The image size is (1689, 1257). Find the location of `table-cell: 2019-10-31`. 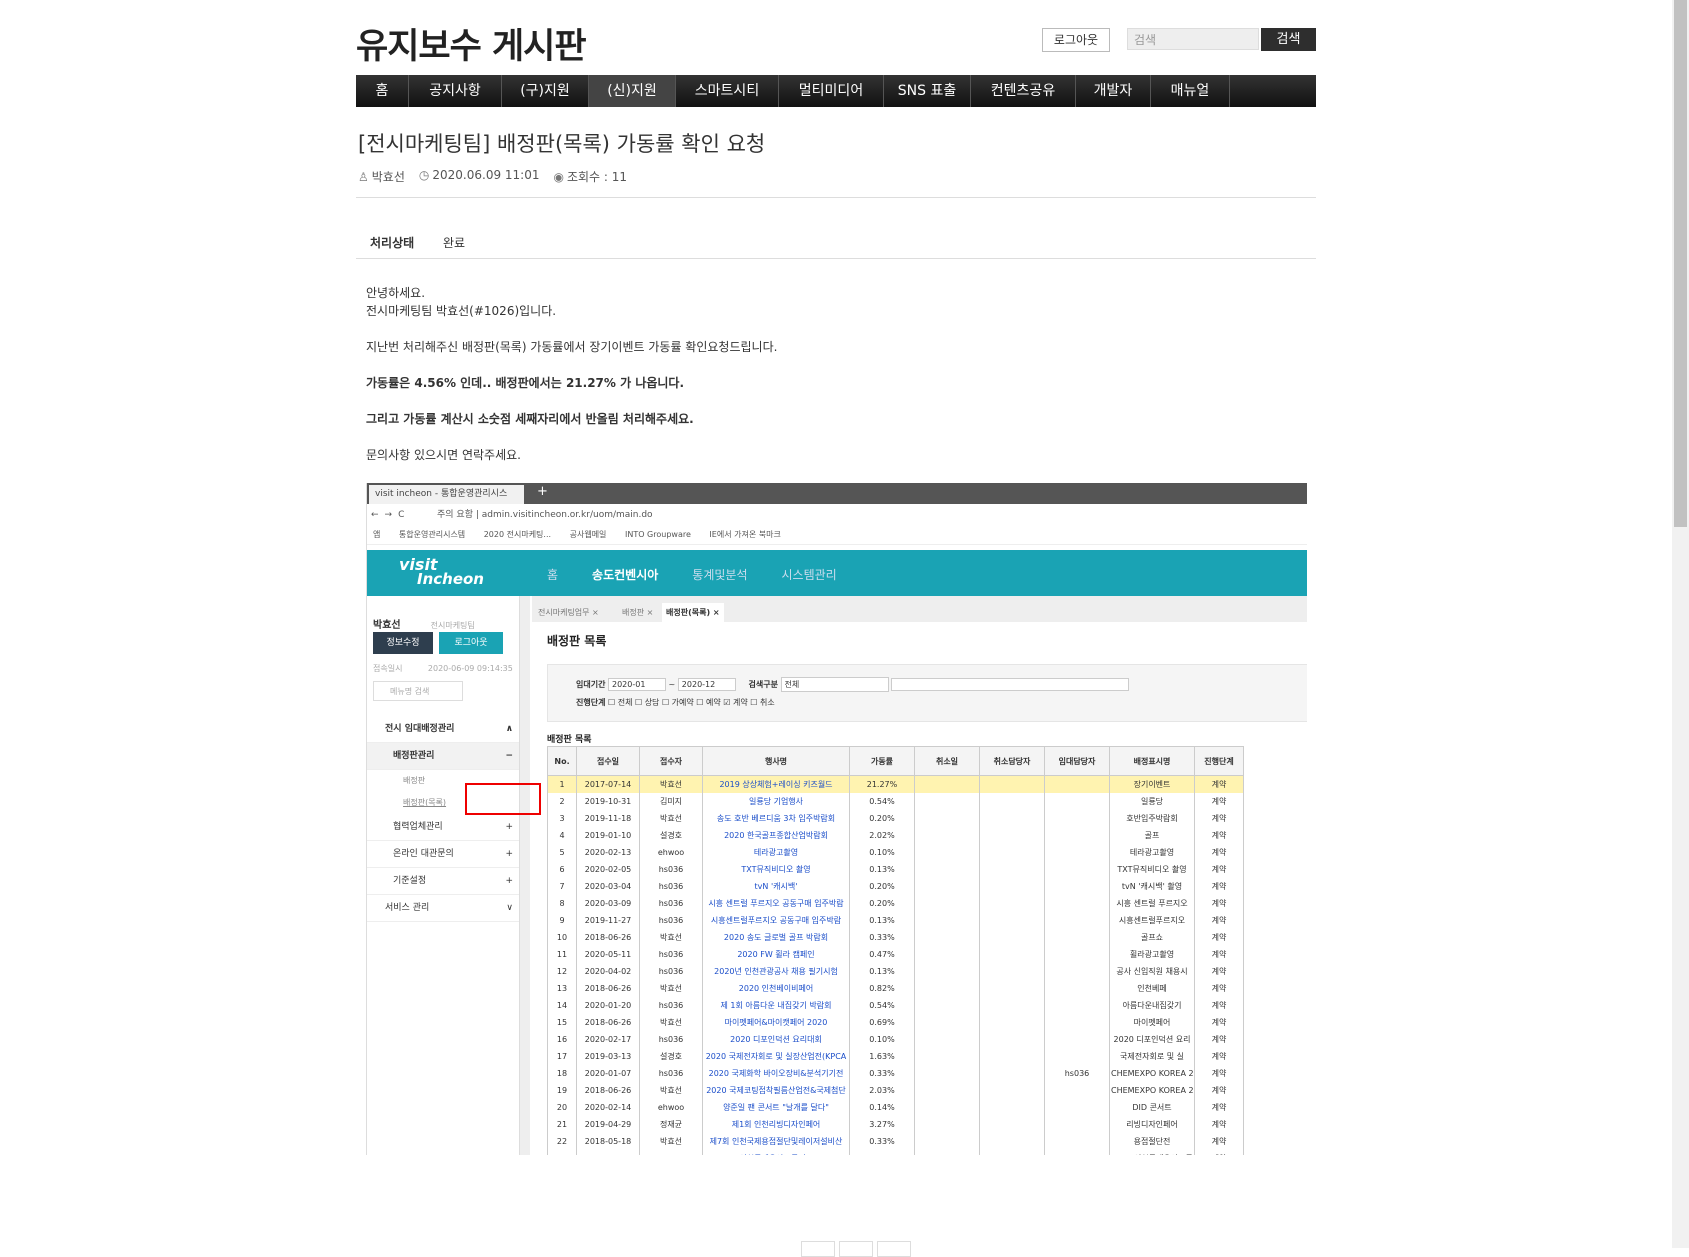

table-cell: 2019-10-31 is located at coordinates (608, 801).